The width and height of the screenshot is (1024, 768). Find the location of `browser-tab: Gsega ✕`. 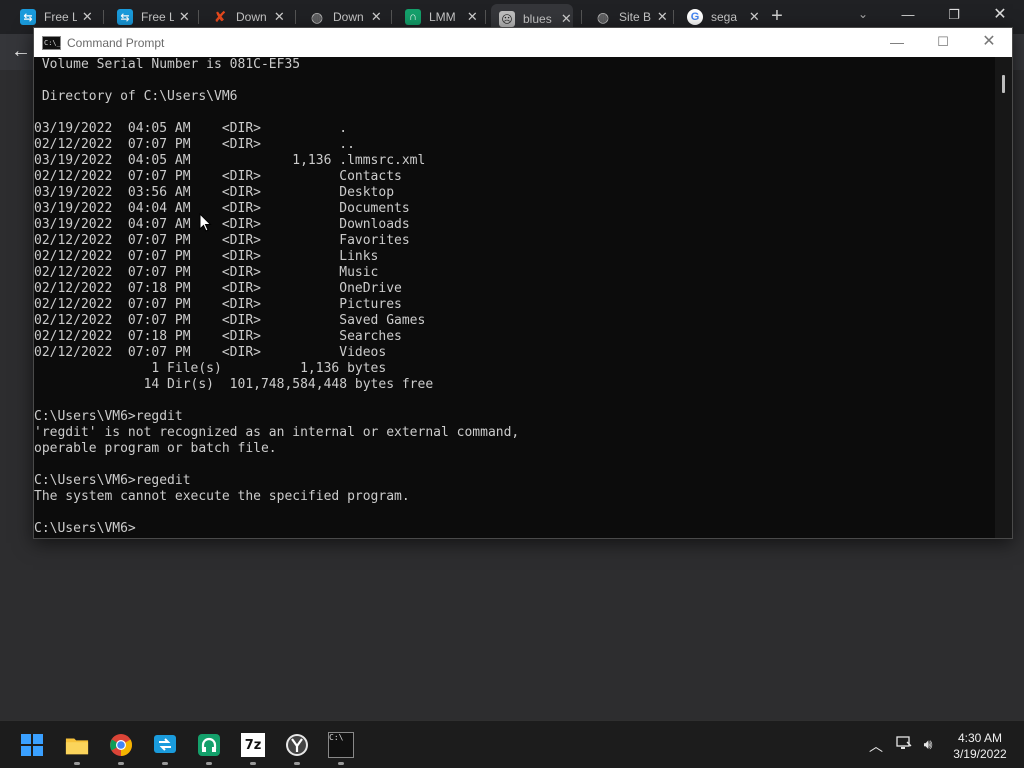

browser-tab: Gsega ✕ is located at coordinates (720, 17).